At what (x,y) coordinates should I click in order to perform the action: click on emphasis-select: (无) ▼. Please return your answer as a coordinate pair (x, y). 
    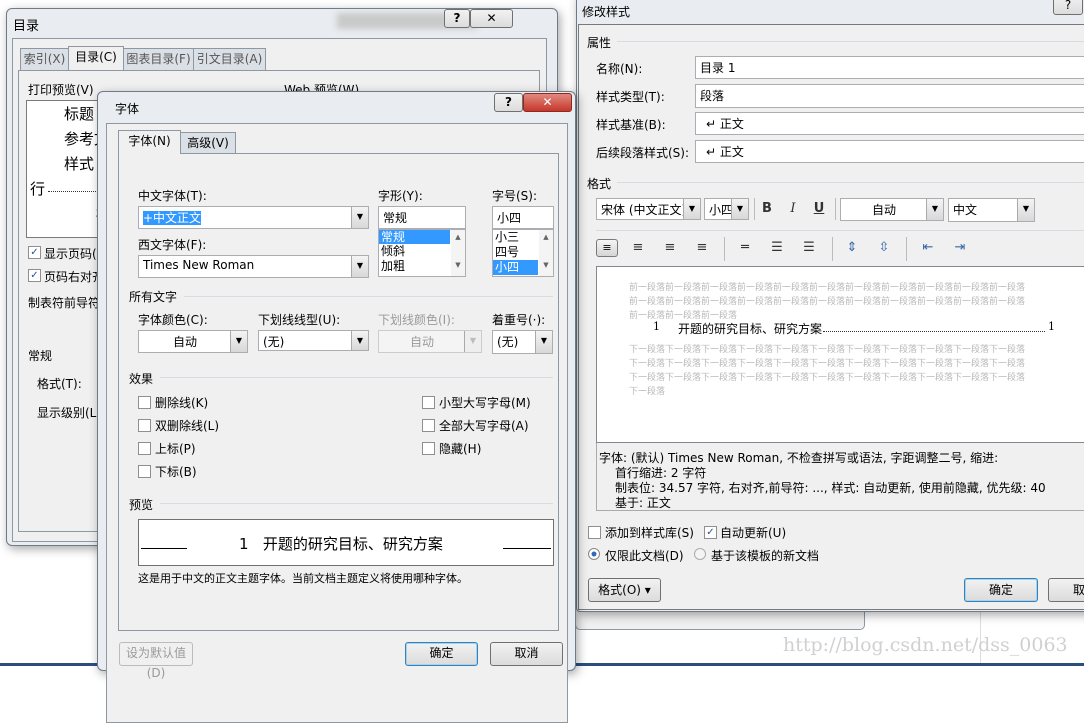
    Looking at the image, I should click on (522, 342).